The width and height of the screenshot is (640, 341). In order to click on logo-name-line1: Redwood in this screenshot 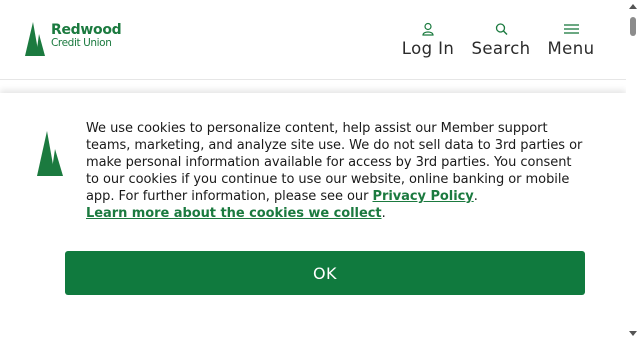, I will do `click(86, 30)`.